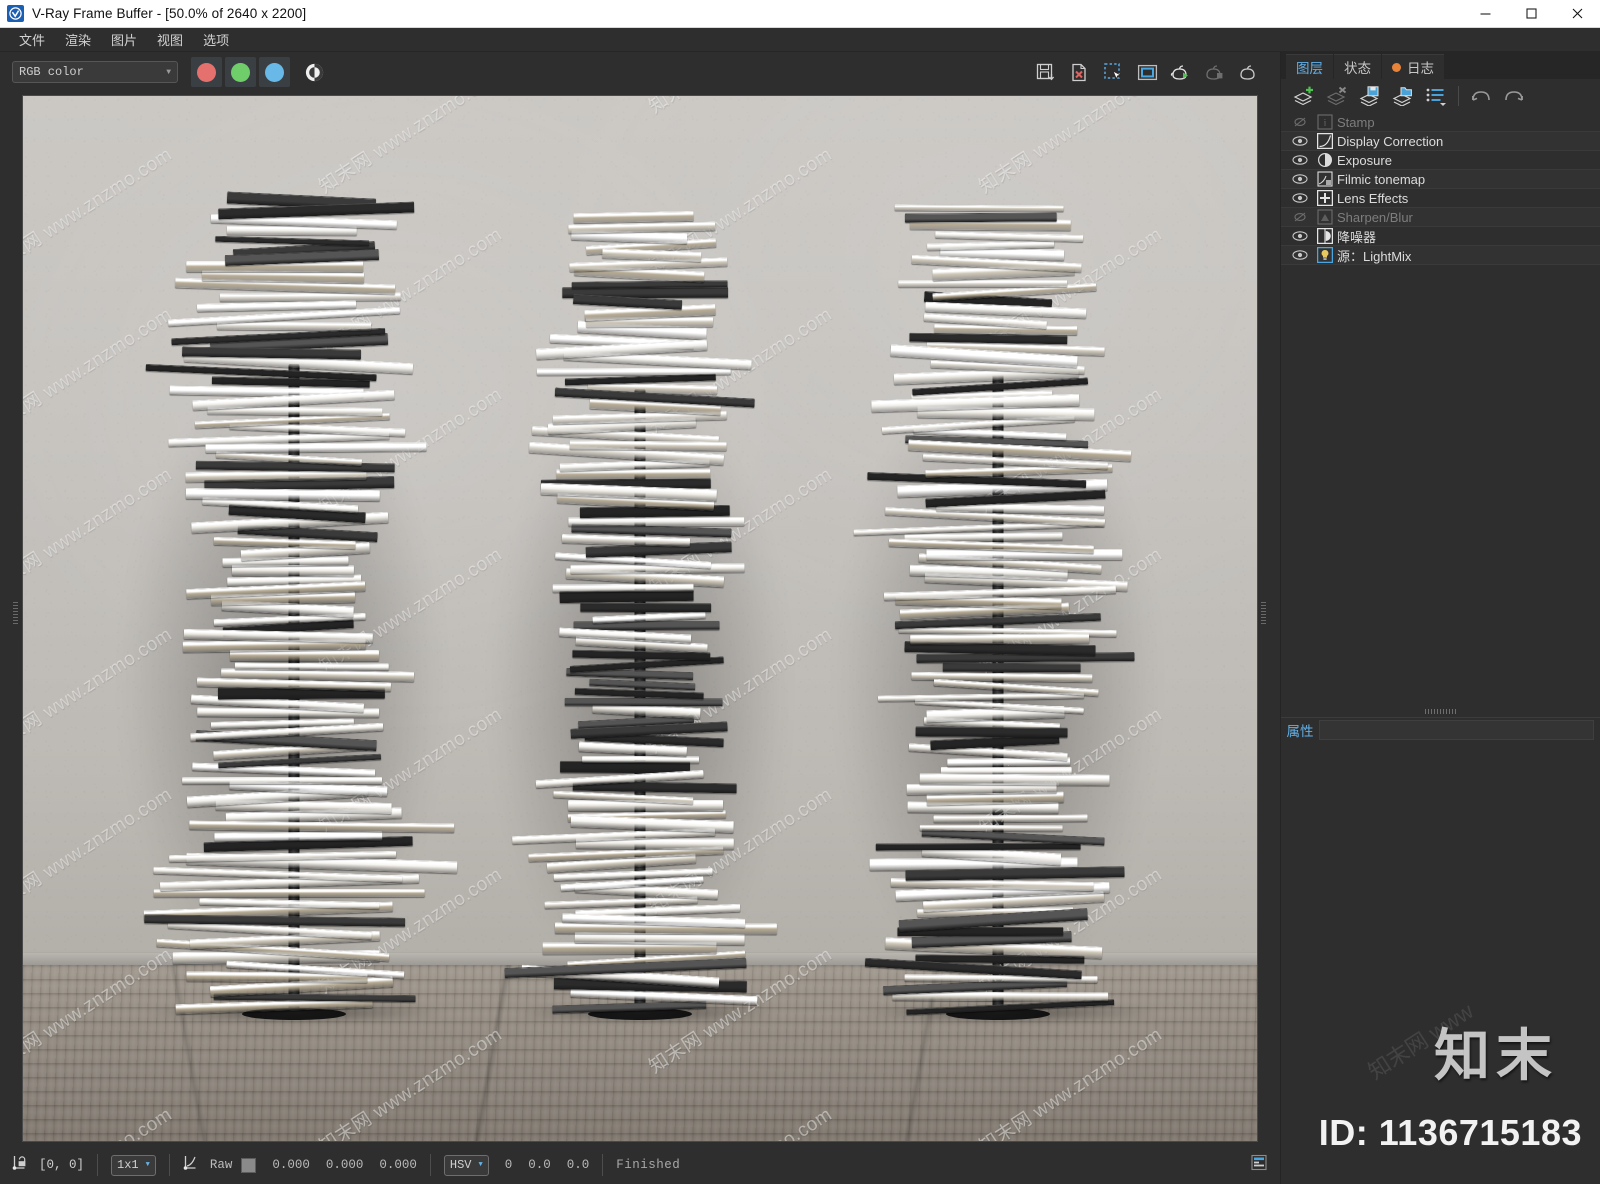 The height and width of the screenshot is (1184, 1600). Describe the element at coordinates (1440, 160) in the screenshot. I see `layer-row: Exposure` at that location.